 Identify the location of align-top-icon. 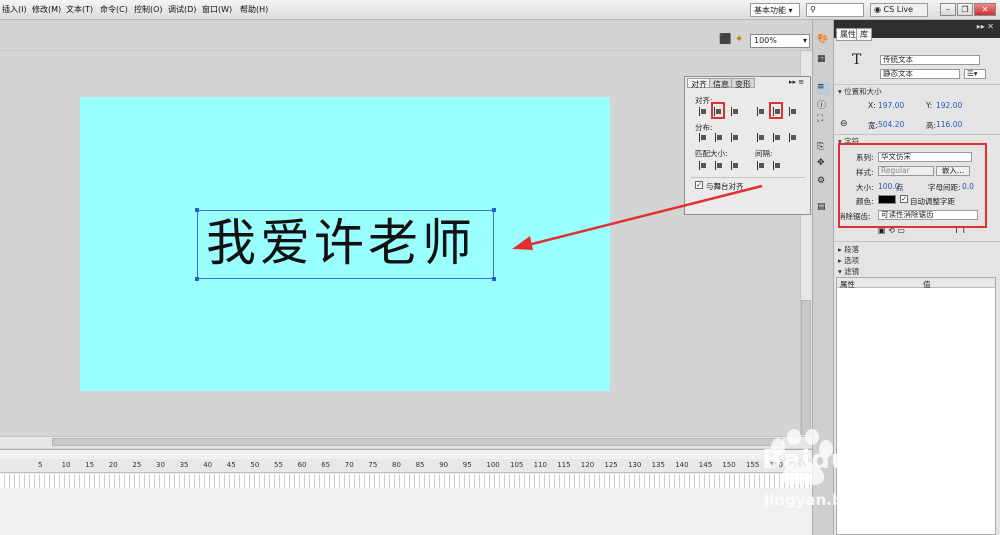
(761, 111).